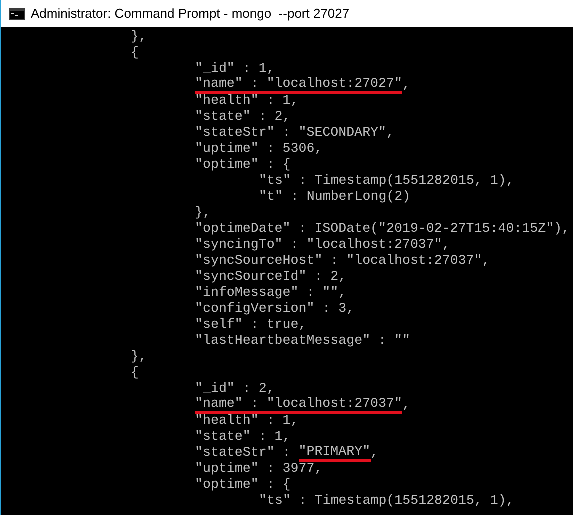 The width and height of the screenshot is (573, 515). Describe the element at coordinates (271, 293) in the screenshot. I see `console-line: "infoMessage" : "",` at that location.